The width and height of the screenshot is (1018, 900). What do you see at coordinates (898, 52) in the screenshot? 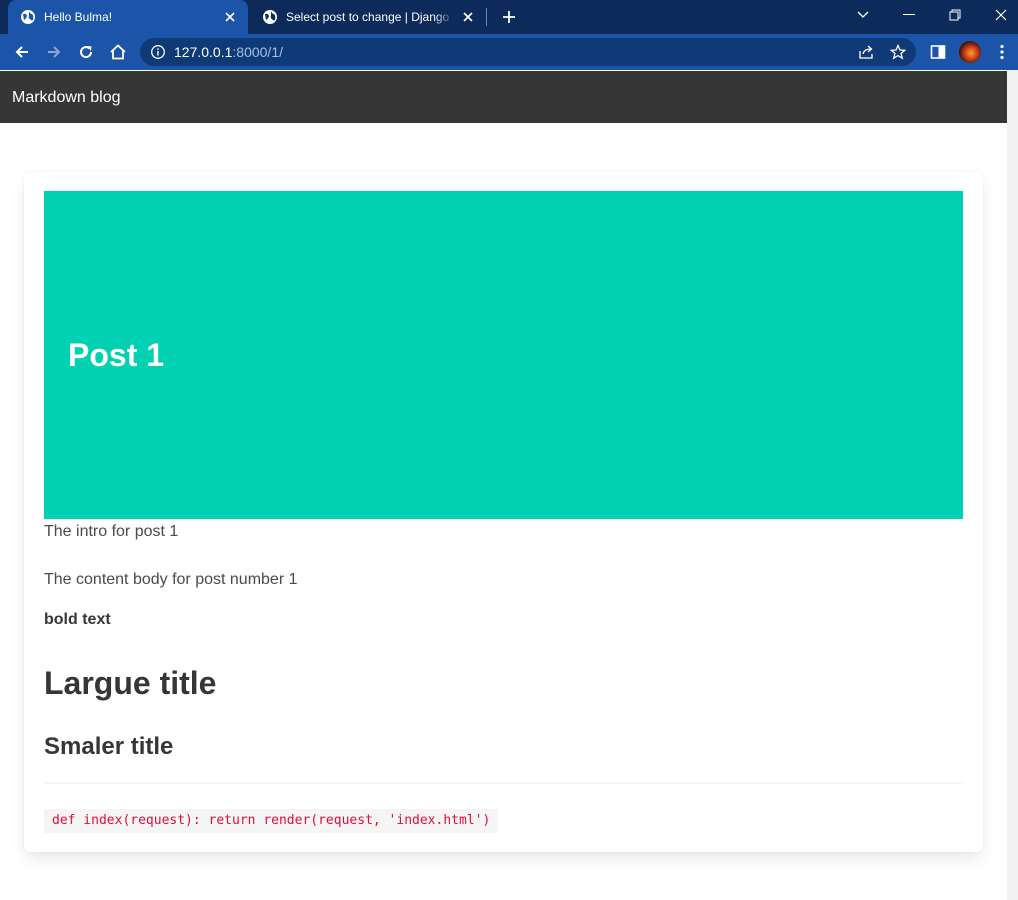
I see `star-icon` at bounding box center [898, 52].